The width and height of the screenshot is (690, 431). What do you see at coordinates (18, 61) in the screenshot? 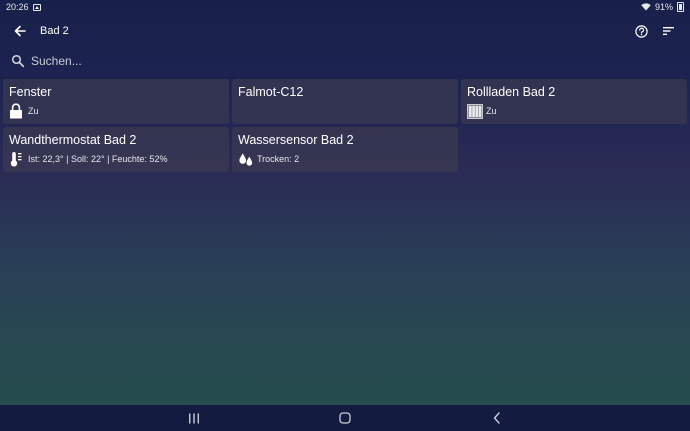
I see `search-icon` at bounding box center [18, 61].